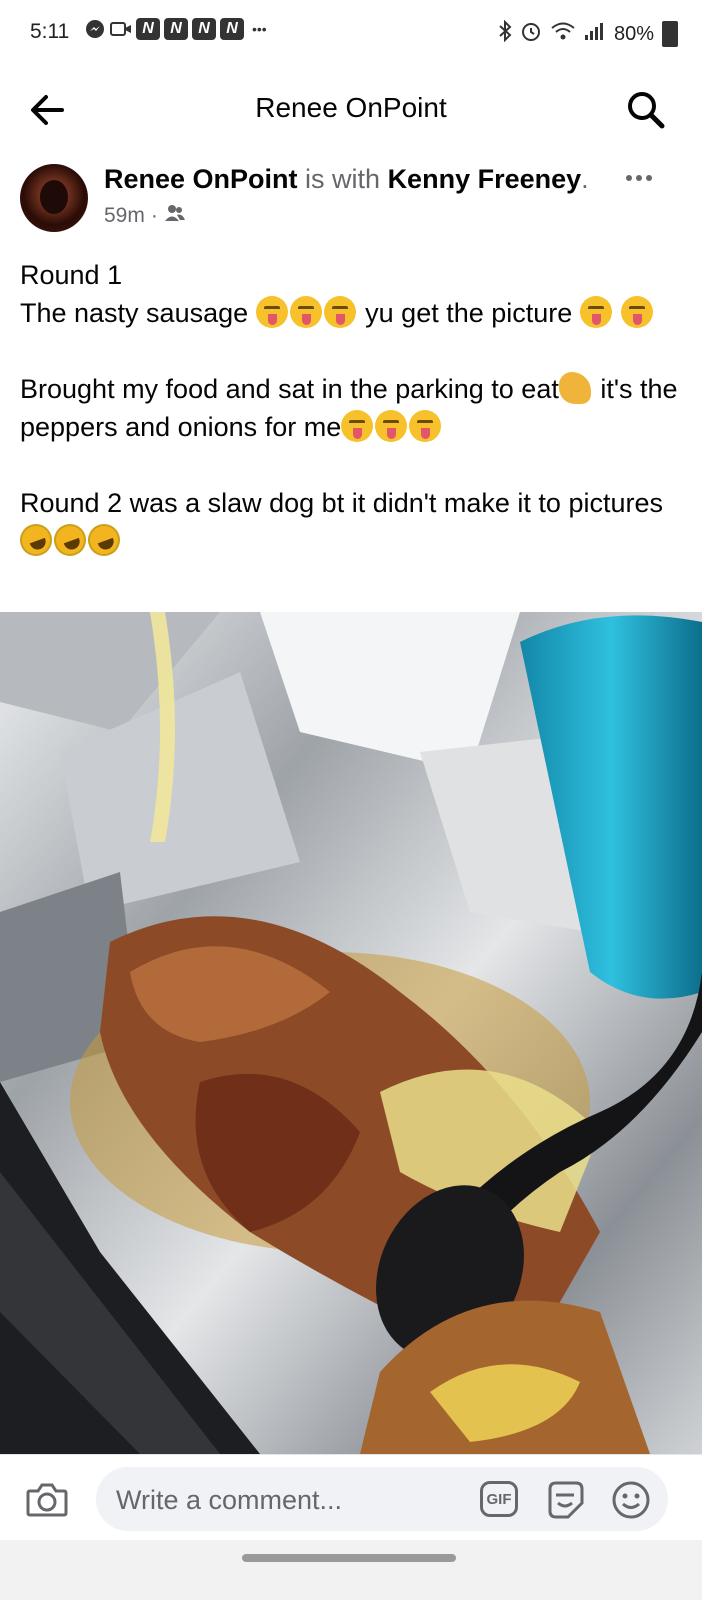 The height and width of the screenshot is (1600, 702). I want to click on notification-icons: N N N N •••, so click(175, 29).